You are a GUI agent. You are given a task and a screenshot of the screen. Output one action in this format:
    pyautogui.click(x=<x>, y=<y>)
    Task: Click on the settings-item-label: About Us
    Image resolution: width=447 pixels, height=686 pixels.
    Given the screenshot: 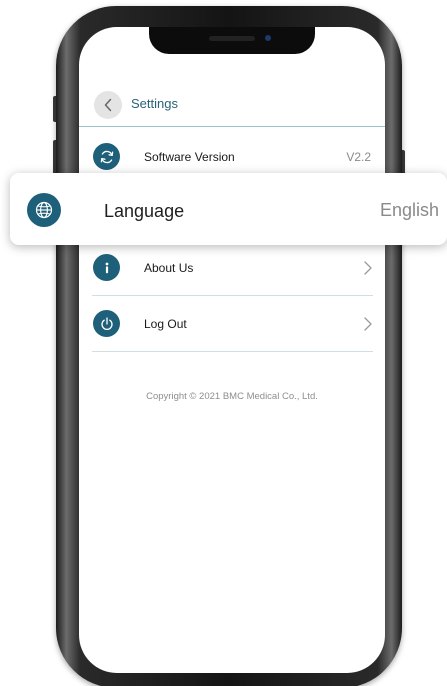 What is the action you would take?
    pyautogui.click(x=169, y=268)
    